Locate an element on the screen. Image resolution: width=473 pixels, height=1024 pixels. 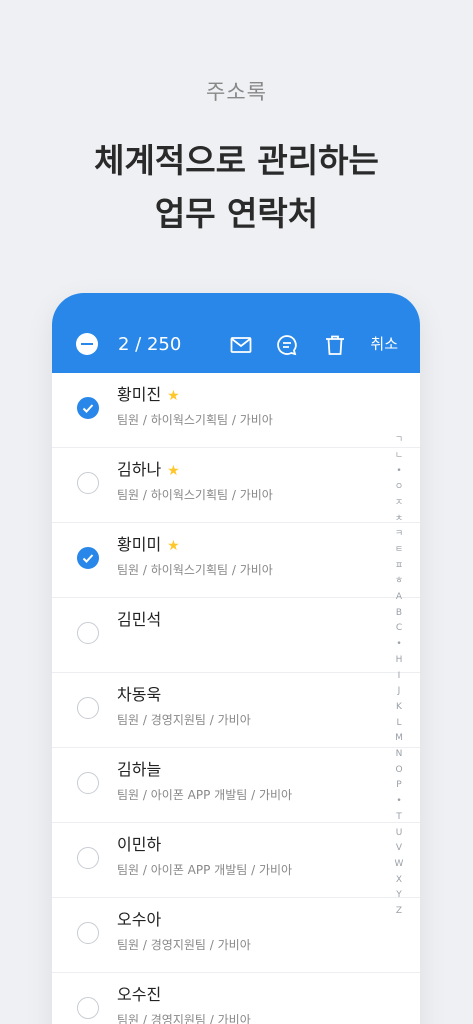
index-letter: I is located at coordinates (399, 677).